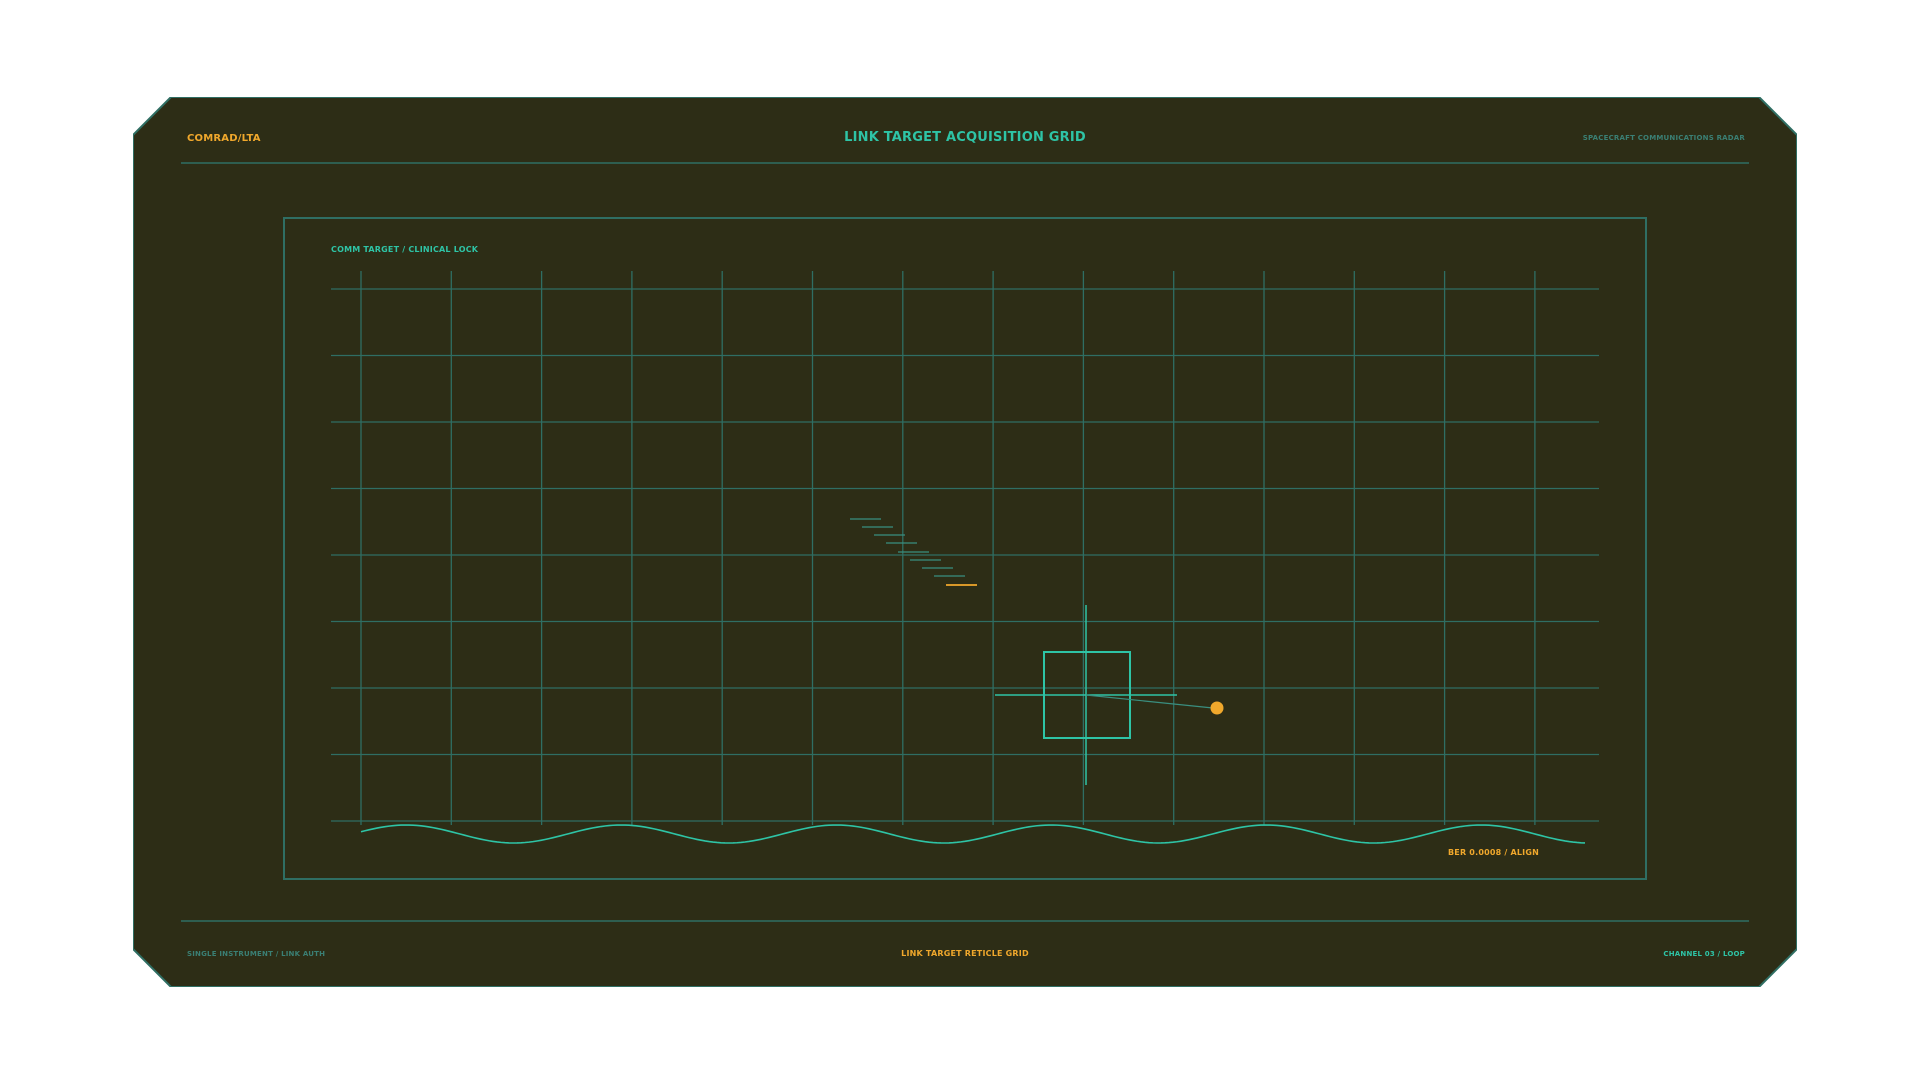  What do you see at coordinates (1217, 708) in the screenshot?
I see `target-dot-icon` at bounding box center [1217, 708].